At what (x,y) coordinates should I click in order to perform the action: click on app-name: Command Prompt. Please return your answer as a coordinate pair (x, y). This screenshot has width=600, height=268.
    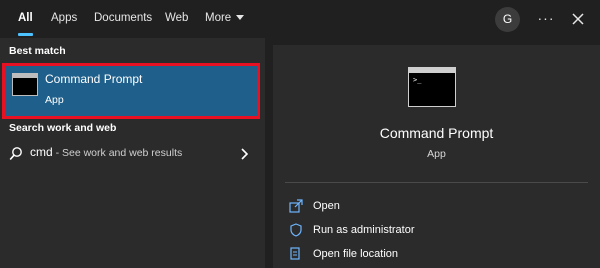
    Looking at the image, I should click on (436, 133).